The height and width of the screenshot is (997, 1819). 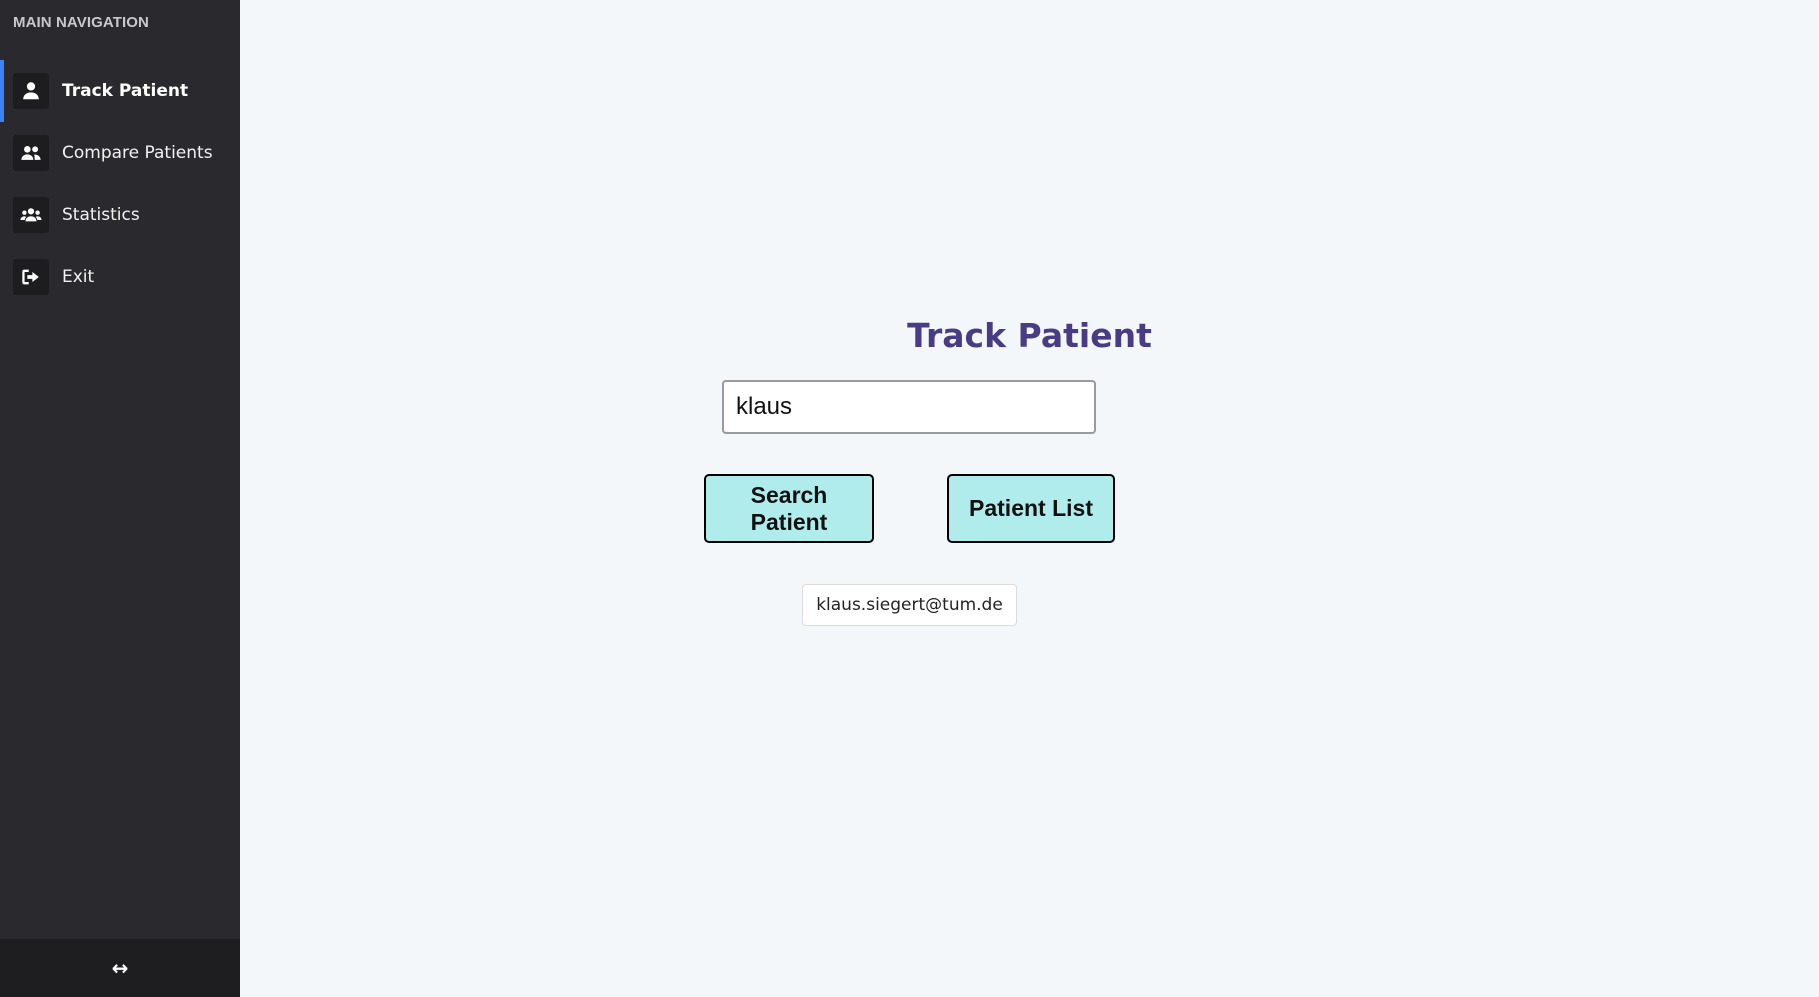 I want to click on arrows-horizontal-icon: ↔, so click(x=120, y=968).